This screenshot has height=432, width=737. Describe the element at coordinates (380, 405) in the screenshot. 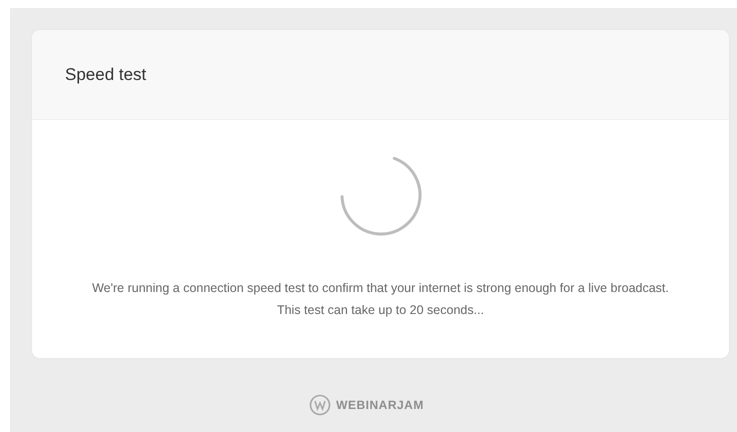

I see `logo-text: WEBINARJAM` at that location.